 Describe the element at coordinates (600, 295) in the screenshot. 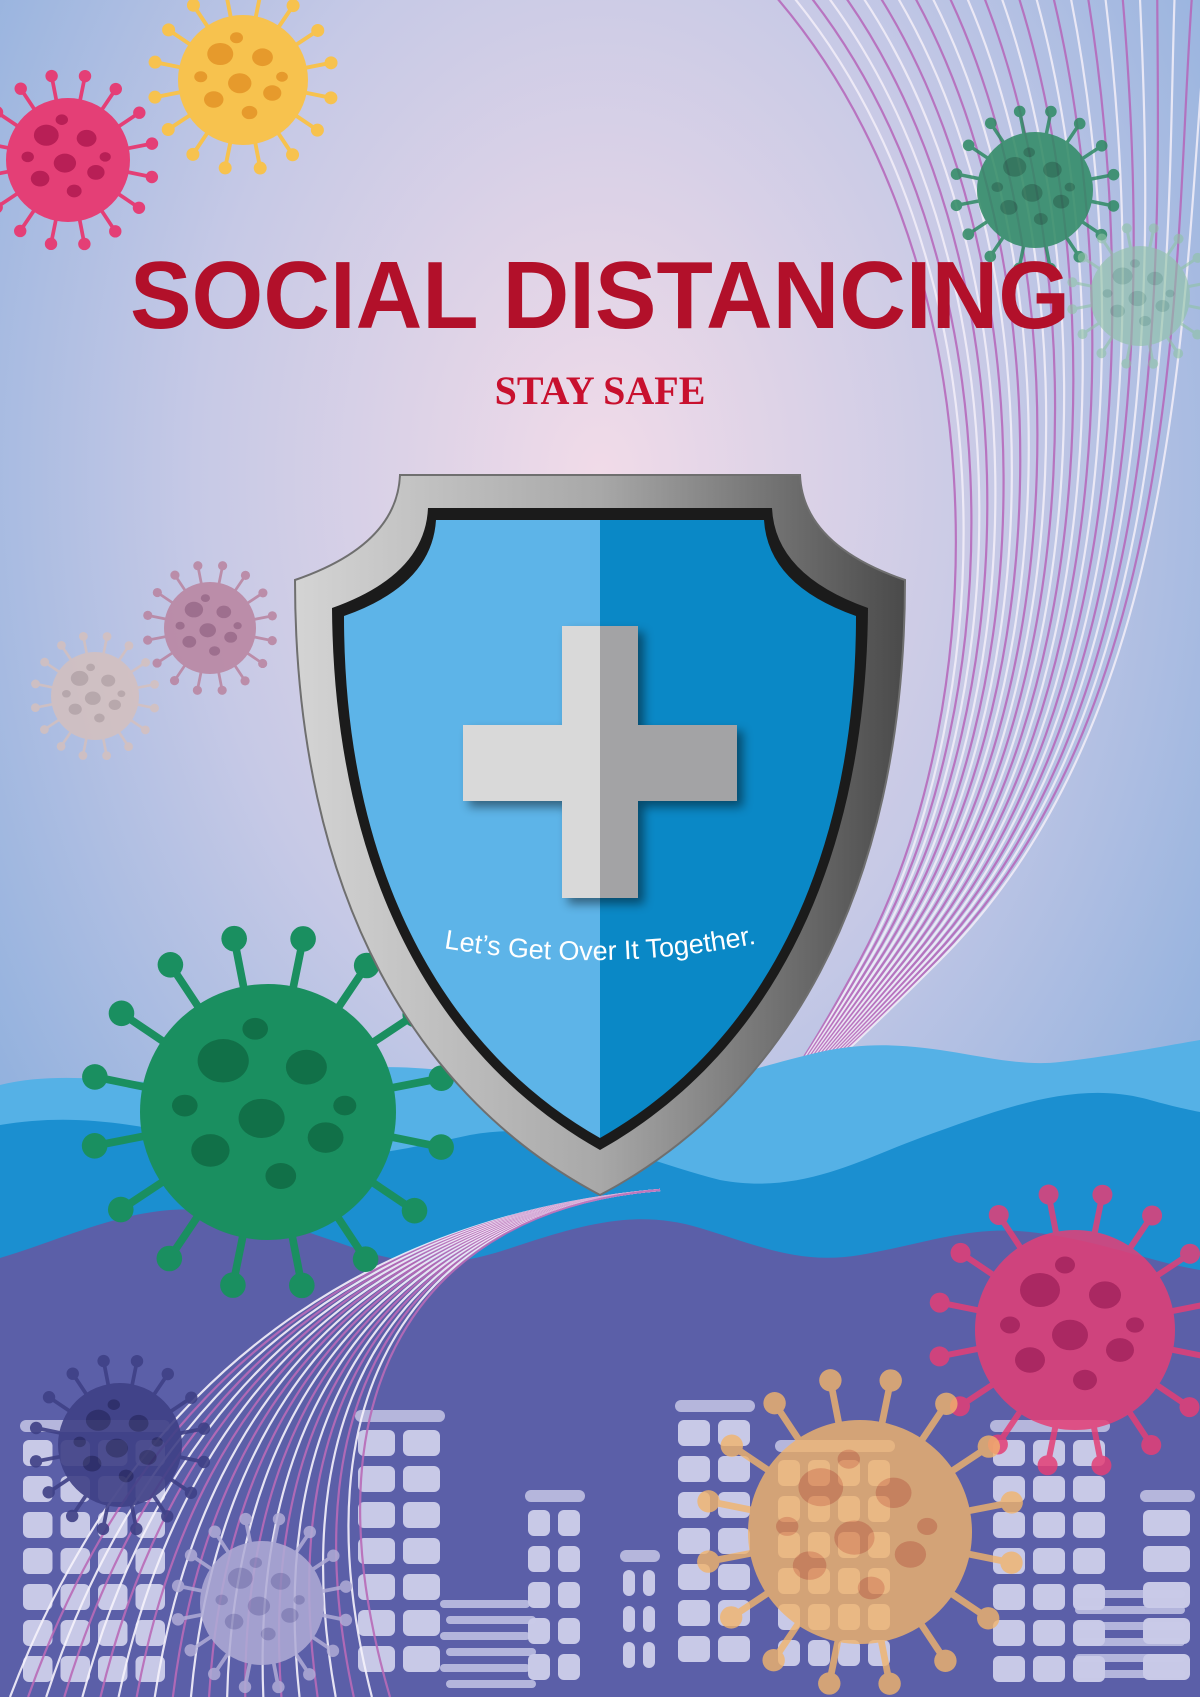

I see `poster-title: SOCIAL DISTANCING` at that location.